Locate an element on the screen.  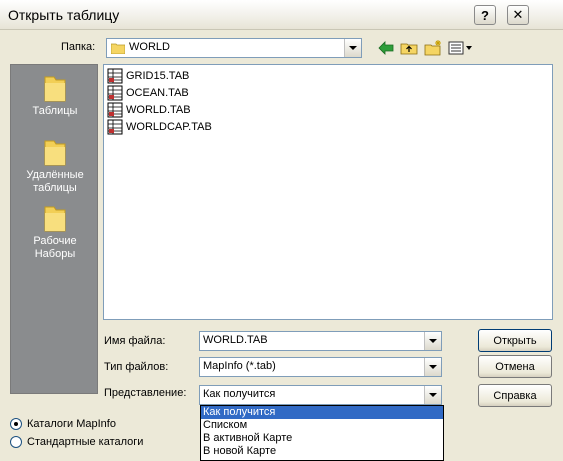
view-combobox: Как получится is located at coordinates (320, 395).